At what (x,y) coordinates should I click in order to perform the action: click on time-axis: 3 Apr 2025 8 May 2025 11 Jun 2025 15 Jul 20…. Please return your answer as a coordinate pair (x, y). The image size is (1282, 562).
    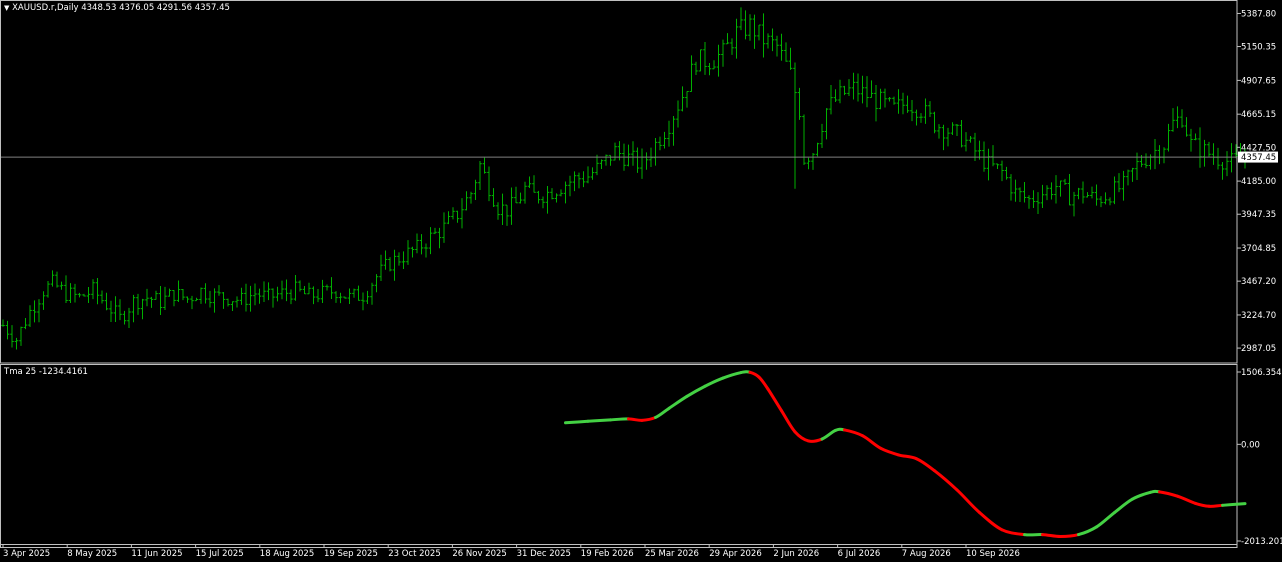
    Looking at the image, I should click on (641, 553).